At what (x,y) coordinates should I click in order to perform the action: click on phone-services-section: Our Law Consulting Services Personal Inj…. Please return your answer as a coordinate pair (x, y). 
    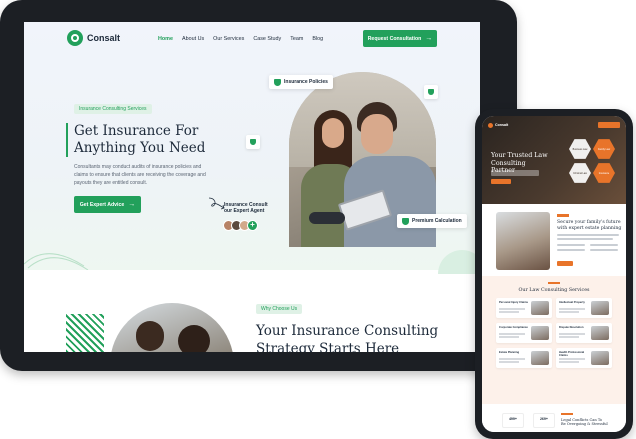
    Looking at the image, I should click on (554, 340).